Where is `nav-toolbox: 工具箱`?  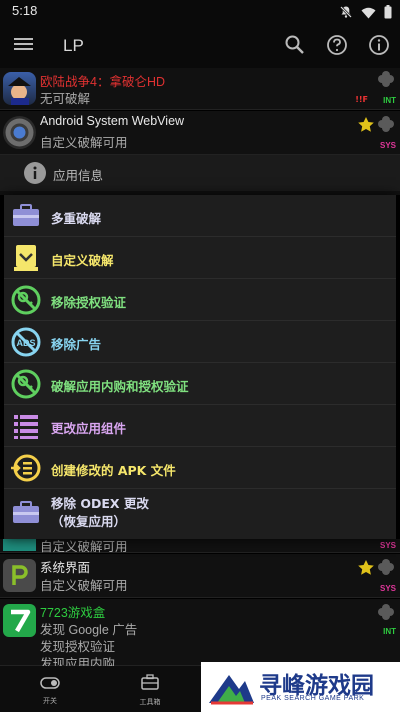
nav-toolbox: 工具箱 is located at coordinates (150, 690).